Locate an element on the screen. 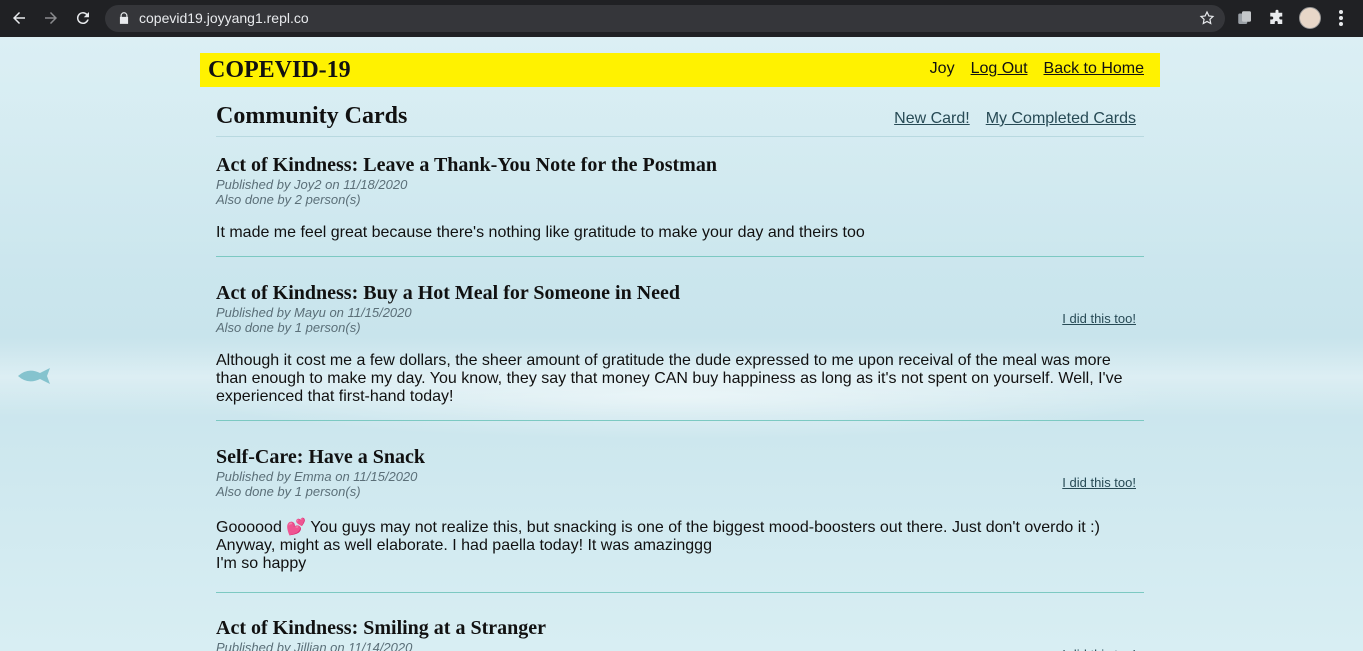 This screenshot has width=1363, height=651. card-title: Self-Care: Have a Snack is located at coordinates (321, 457).